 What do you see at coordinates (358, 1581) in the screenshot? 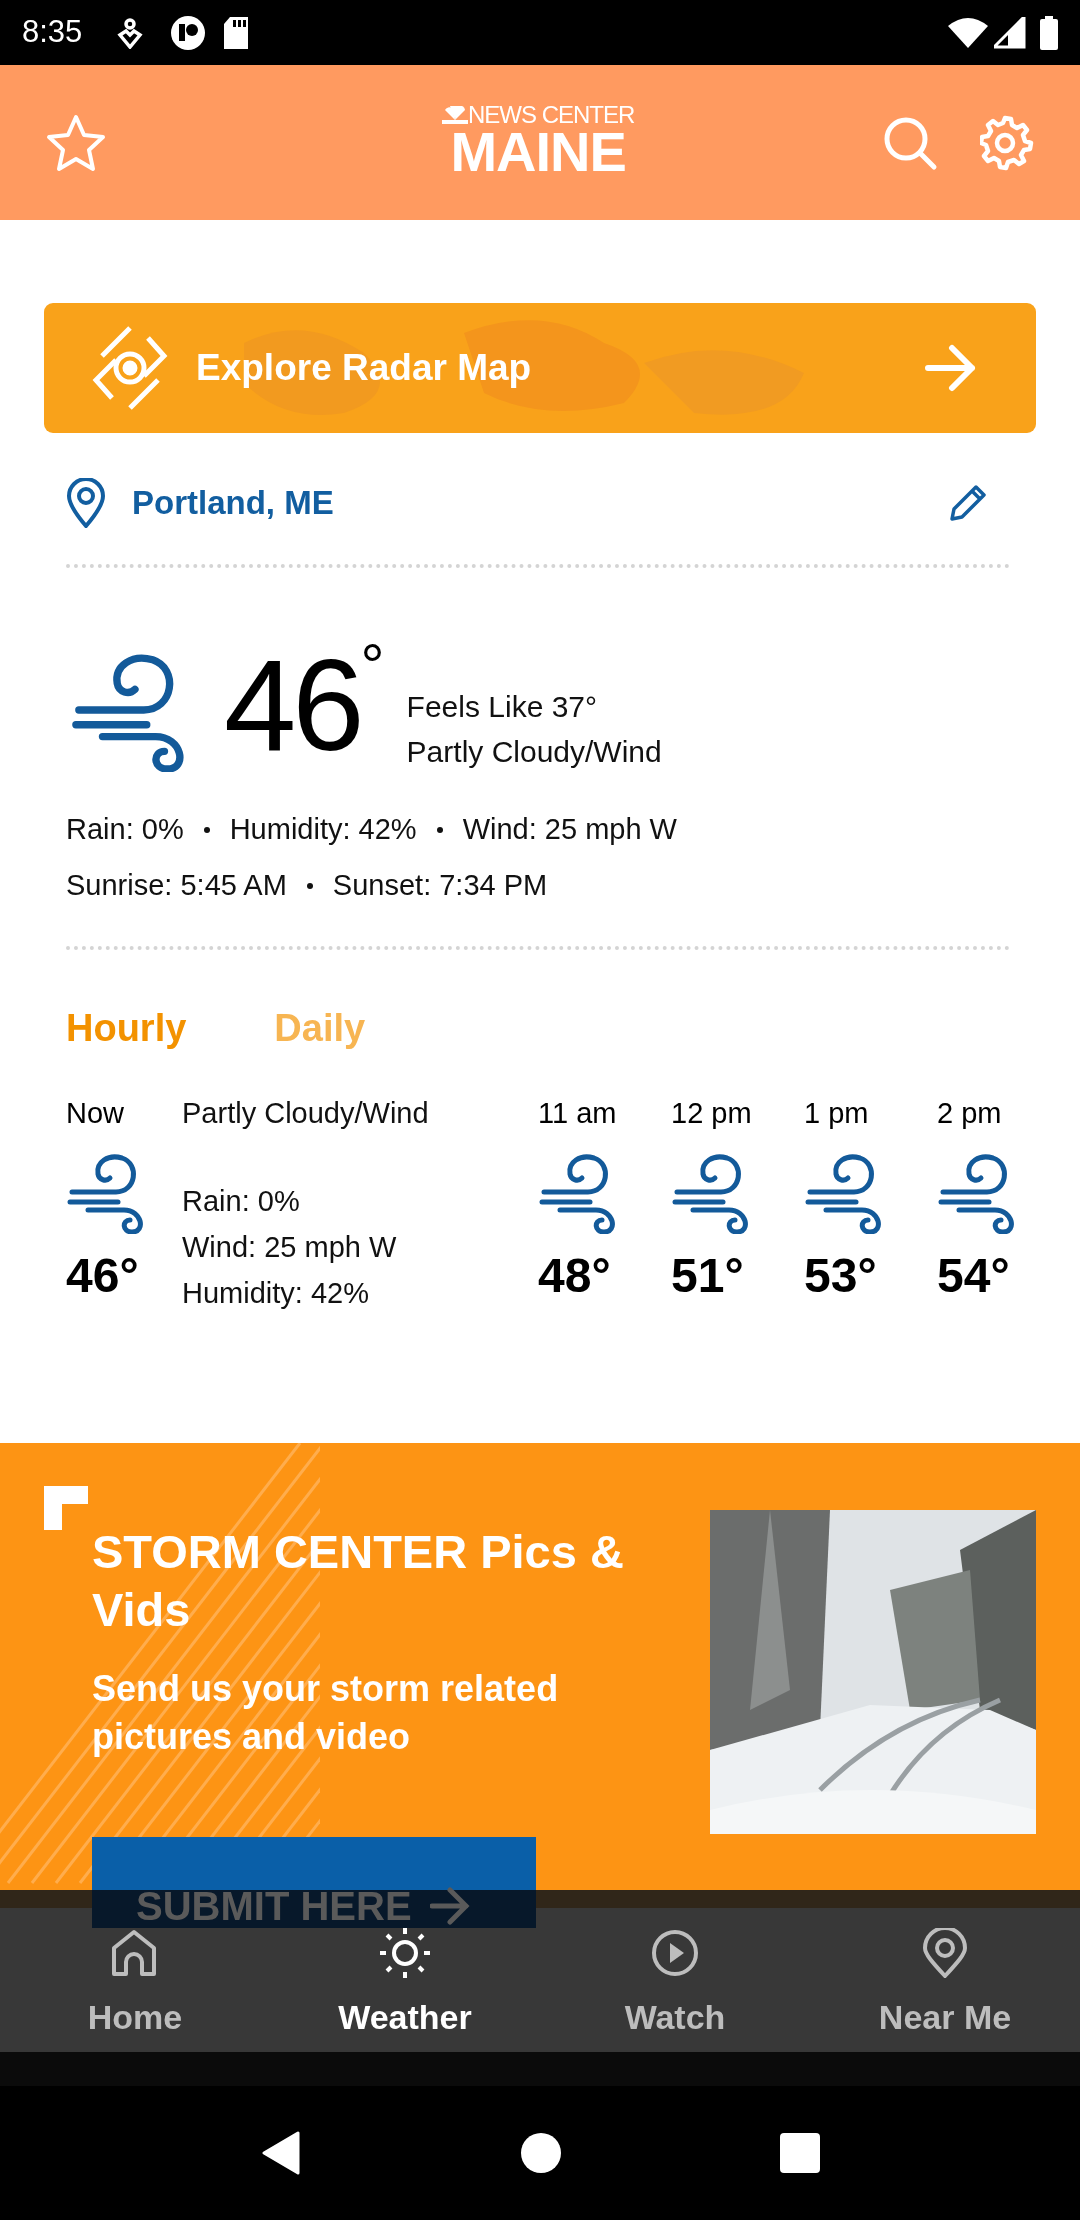
I see `promo-title: STORM CENTER Pics & Vids` at bounding box center [358, 1581].